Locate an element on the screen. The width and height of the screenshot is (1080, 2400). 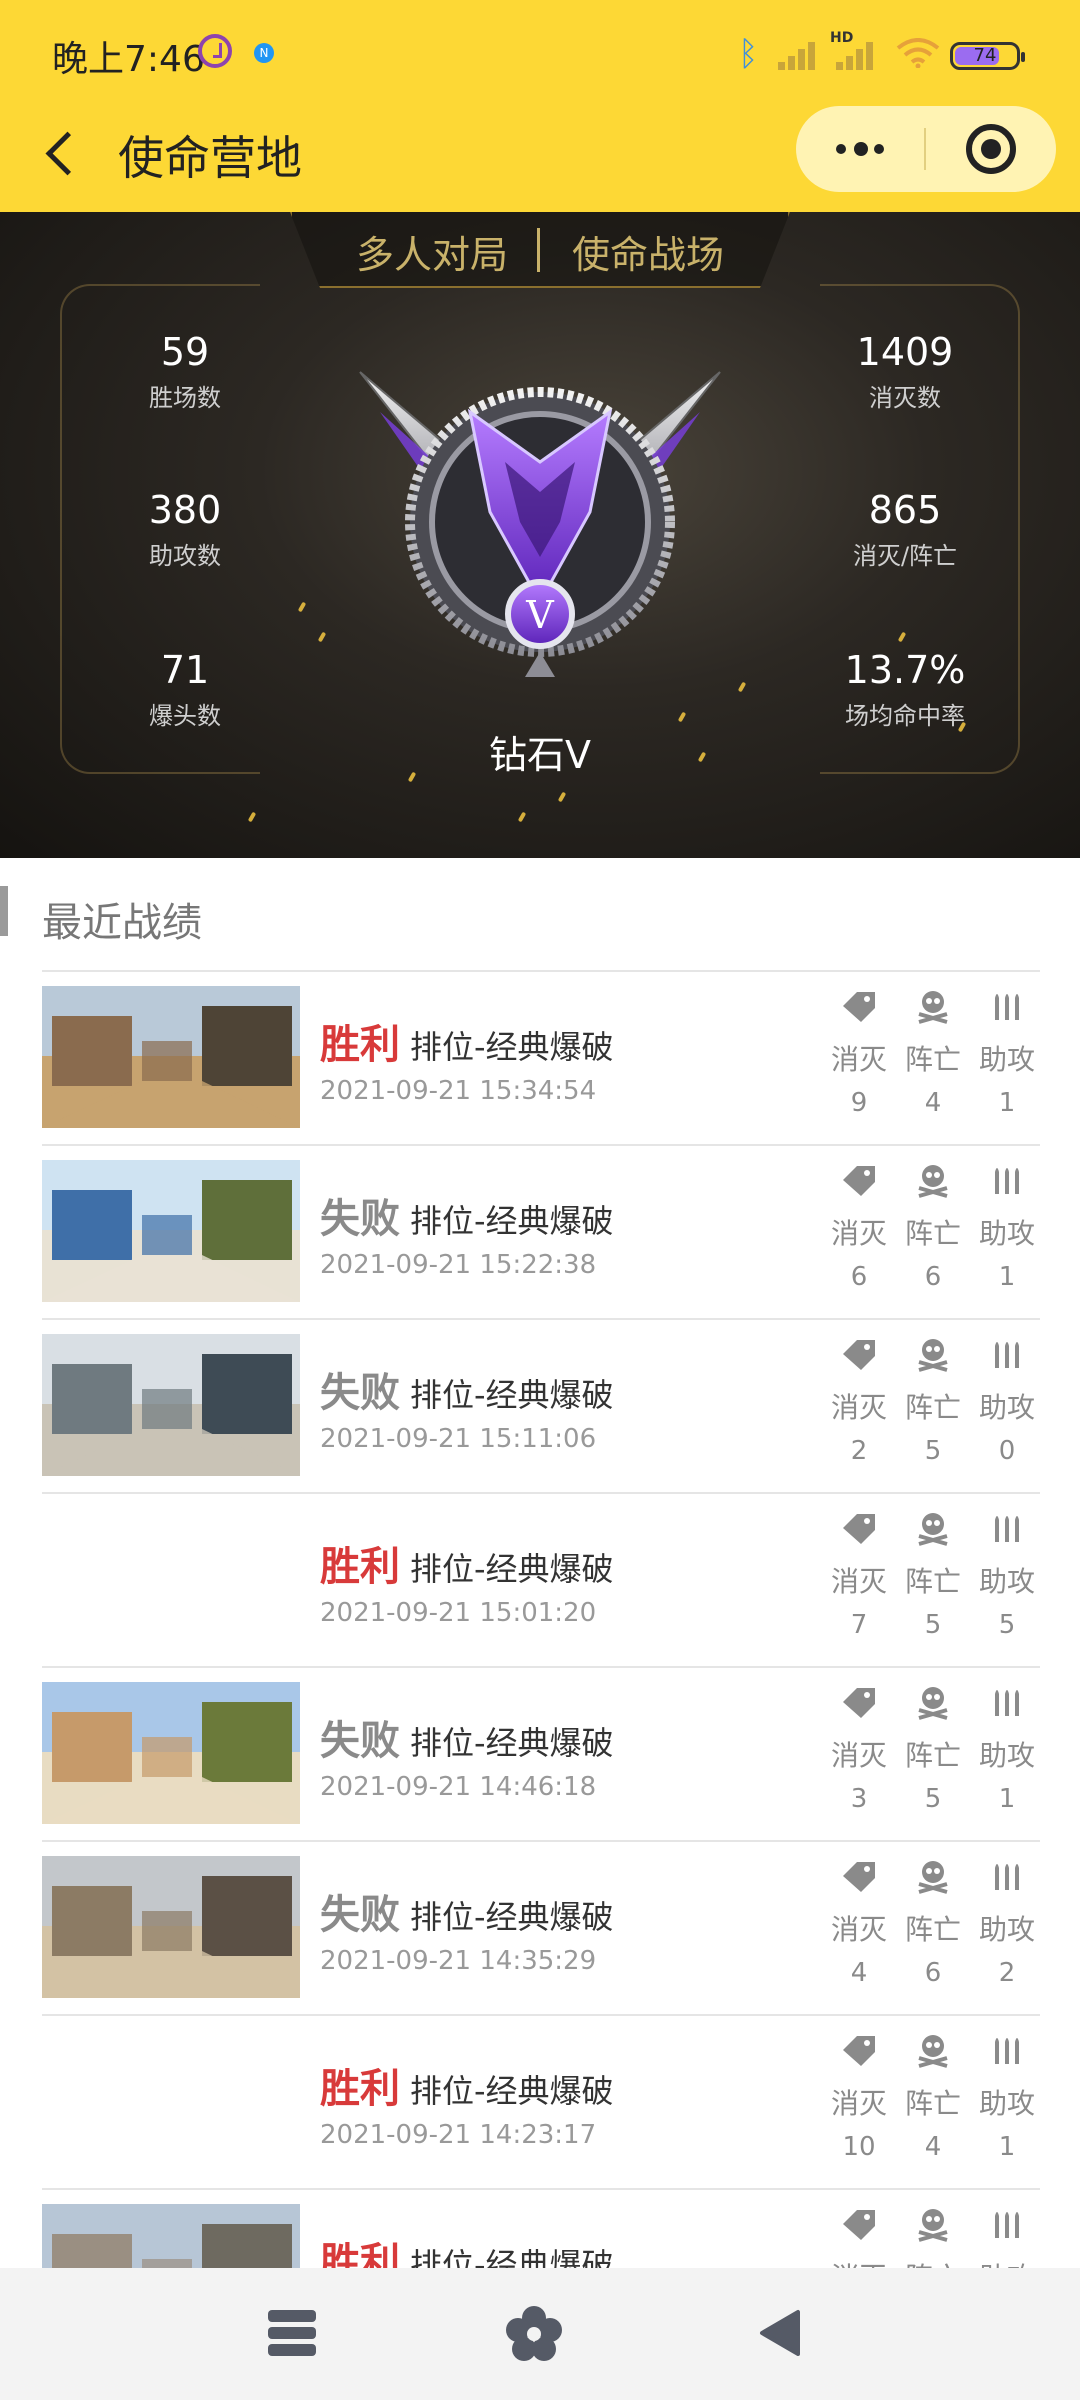
bluetooth-icon: ᛒ is located at coordinates (748, 54).